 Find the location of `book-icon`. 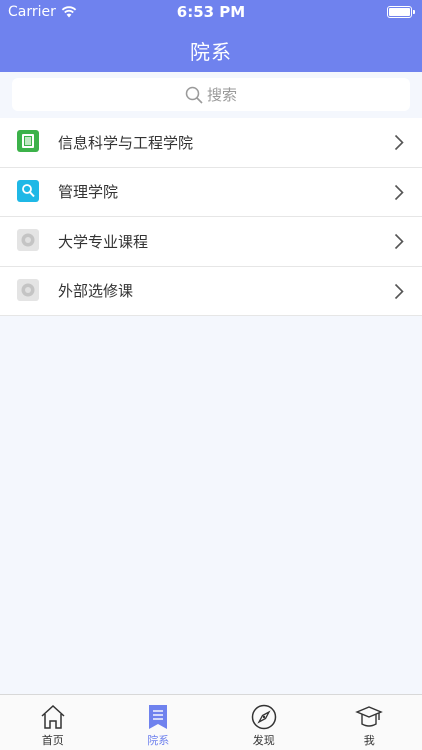

book-icon is located at coordinates (28, 141).